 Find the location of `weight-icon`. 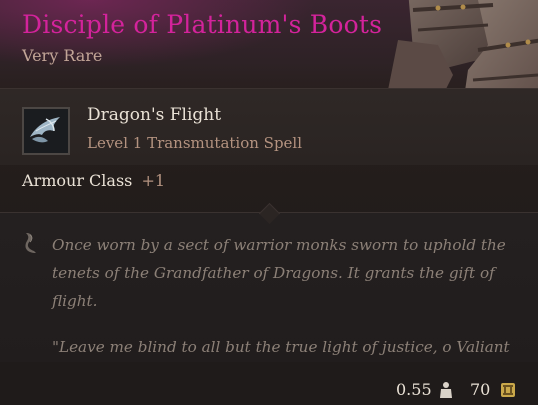

weight-icon is located at coordinates (446, 390).